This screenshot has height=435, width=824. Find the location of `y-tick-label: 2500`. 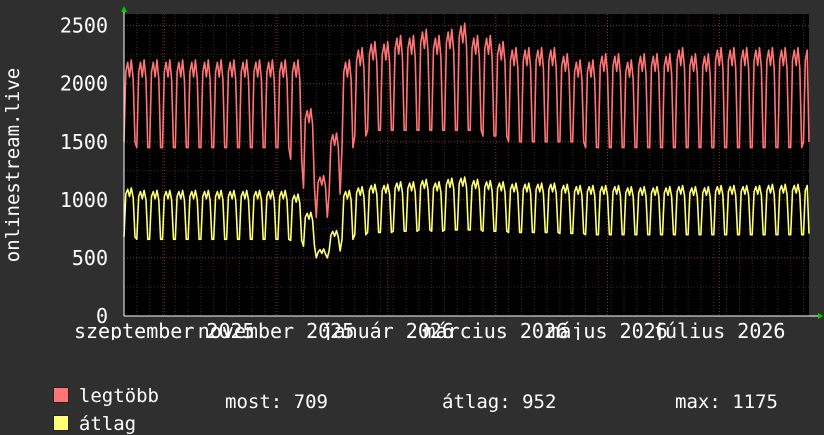

y-tick-label: 2500 is located at coordinates (84, 26).